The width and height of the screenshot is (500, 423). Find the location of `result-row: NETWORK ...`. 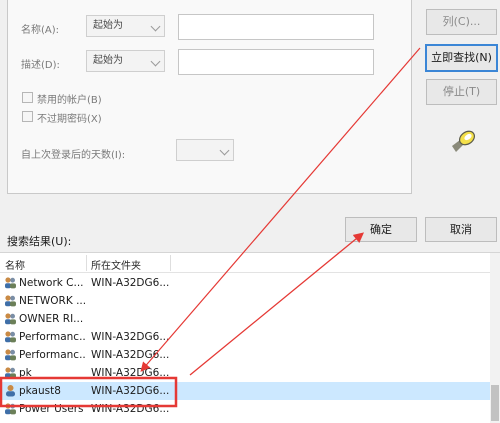

result-row: NETWORK ... is located at coordinates (245, 301).